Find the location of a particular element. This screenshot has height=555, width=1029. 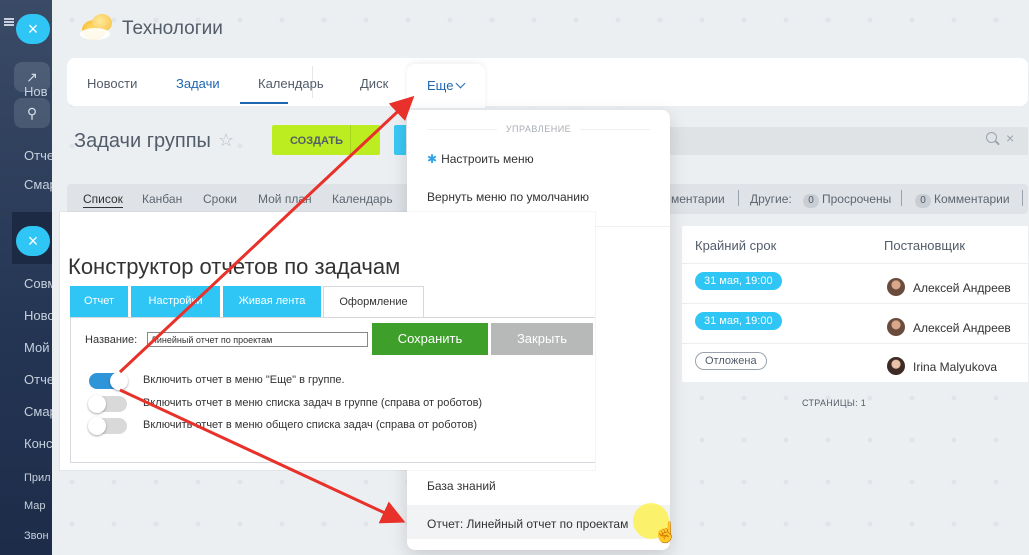

nav-item-tasks: Задачи is located at coordinates (198, 83).